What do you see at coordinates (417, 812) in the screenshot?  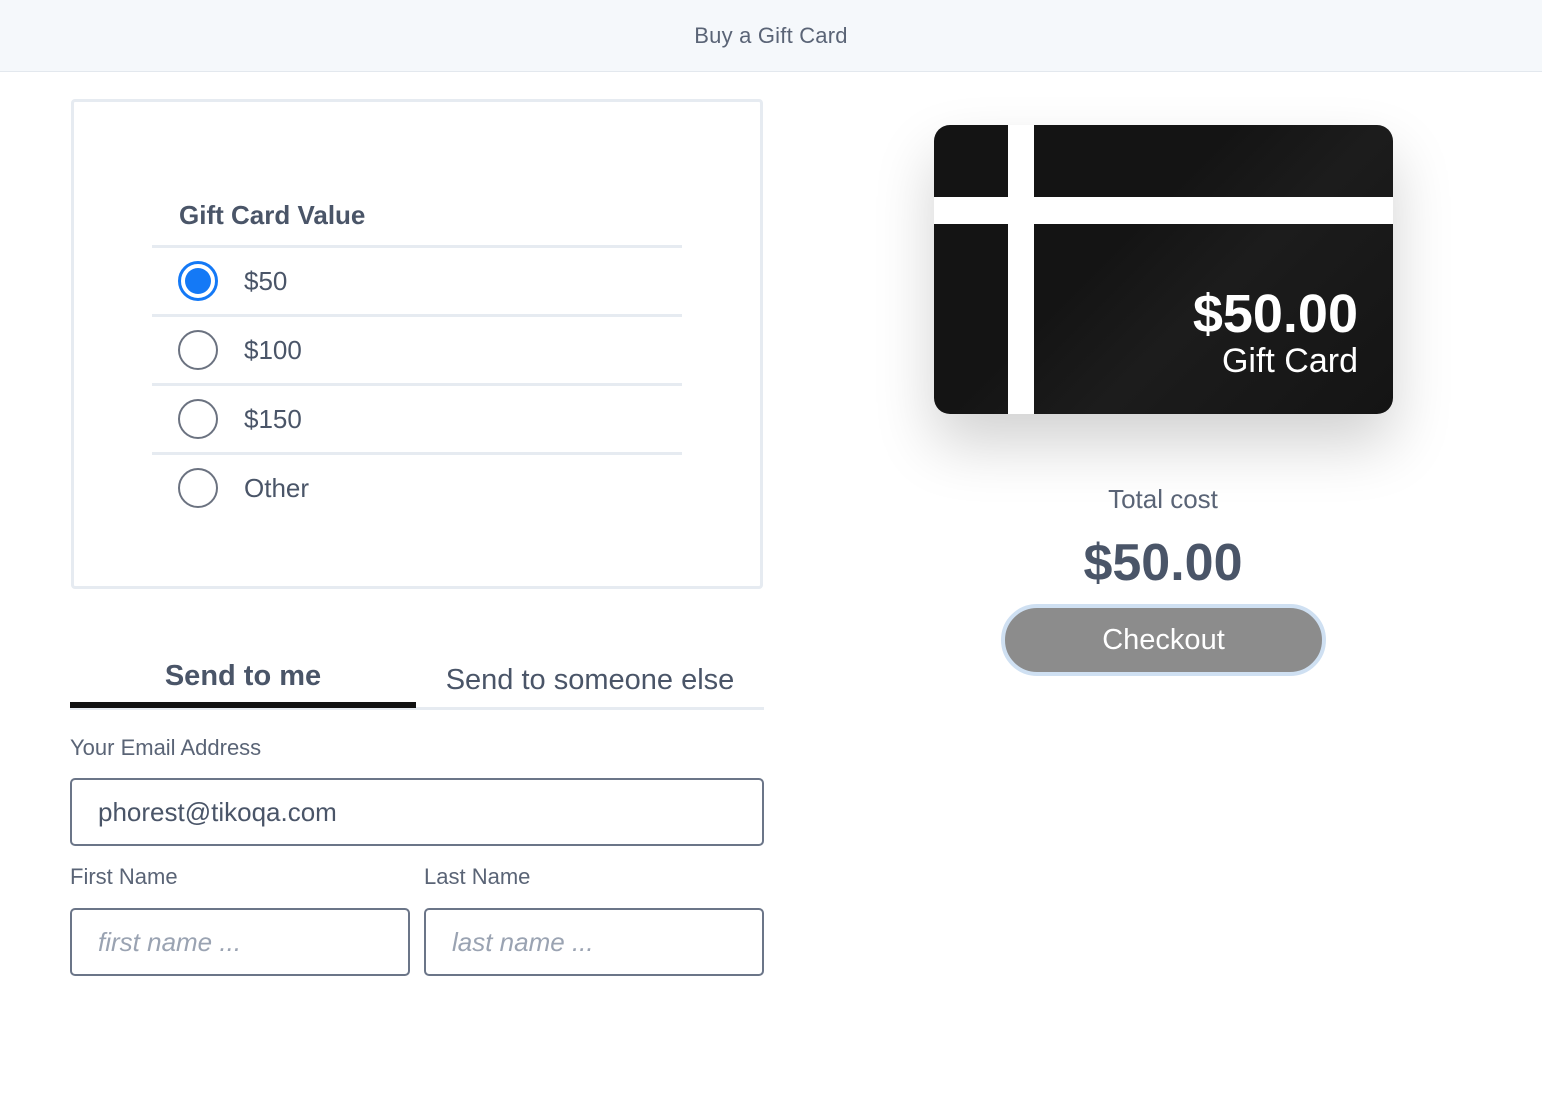 I see `email-field` at bounding box center [417, 812].